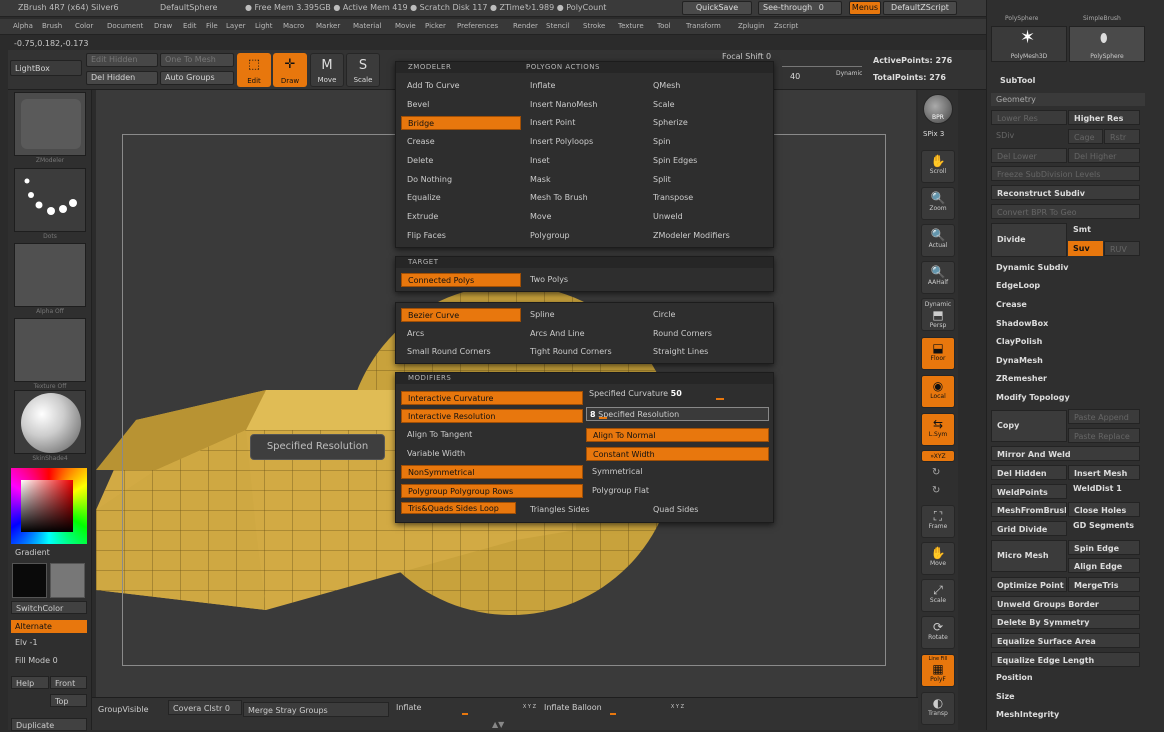 The image size is (1164, 732). Describe the element at coordinates (938, 109) in the screenshot. I see `bpr-button: BPR` at that location.